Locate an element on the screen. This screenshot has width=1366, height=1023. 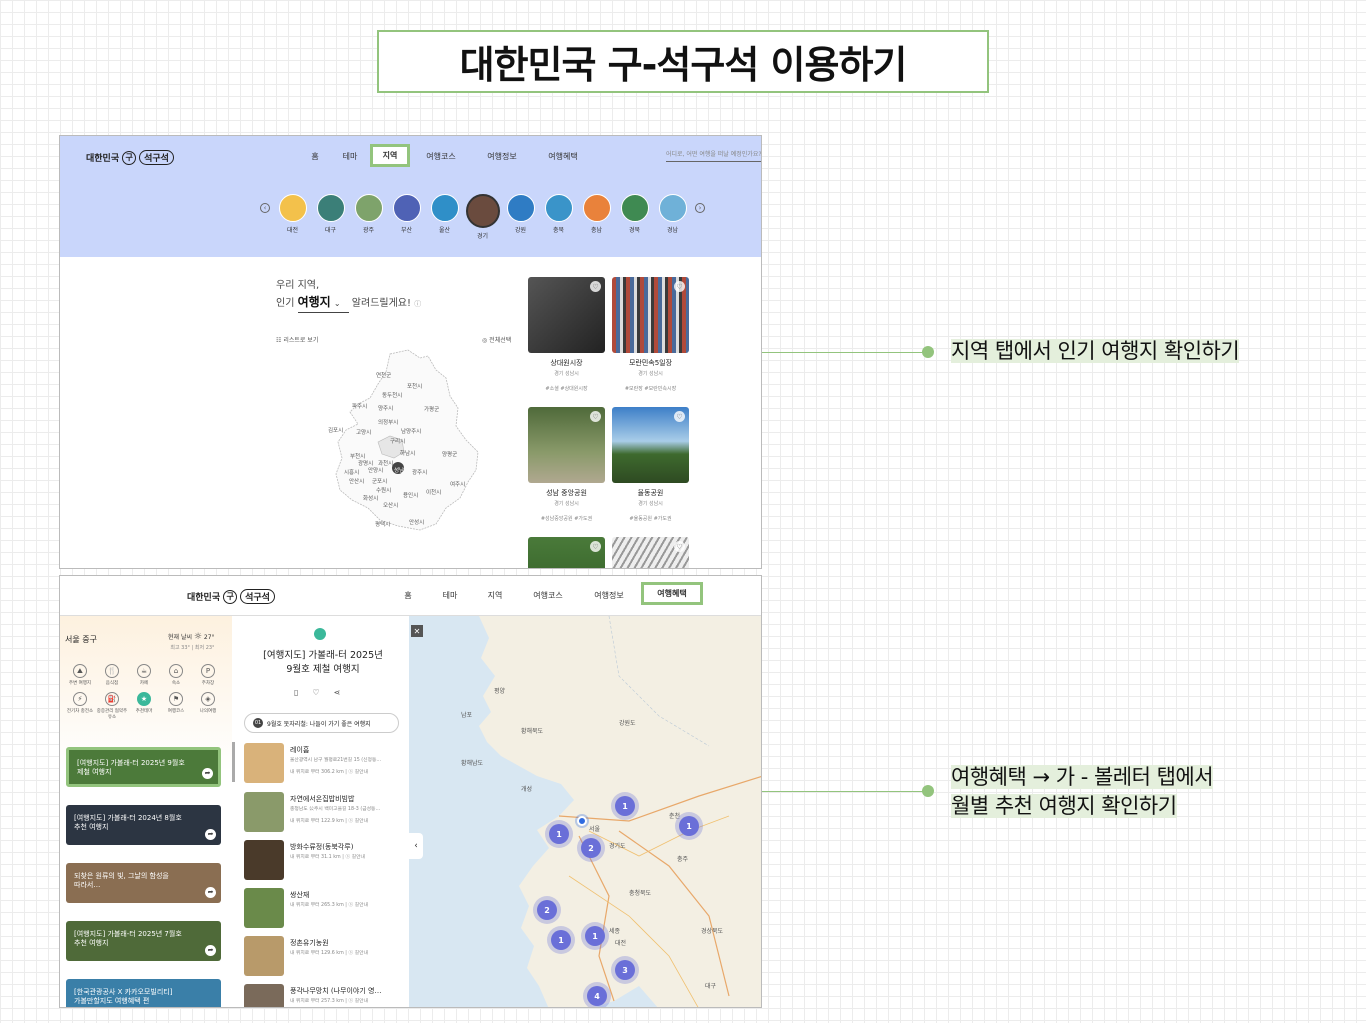
region-item: 충남 is located at coordinates (596, 214).